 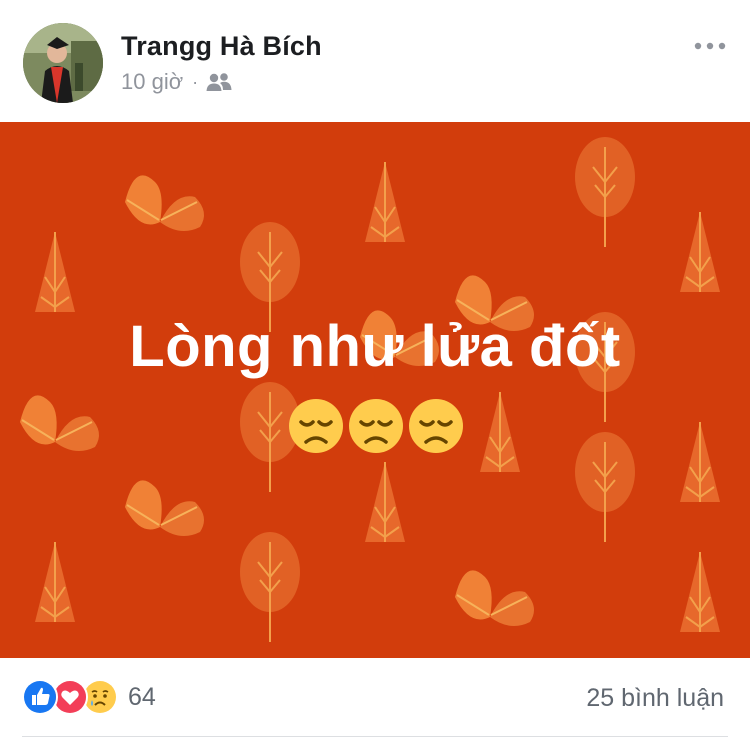 I want to click on comment-count-link: 25 bình luận, so click(x=655, y=698).